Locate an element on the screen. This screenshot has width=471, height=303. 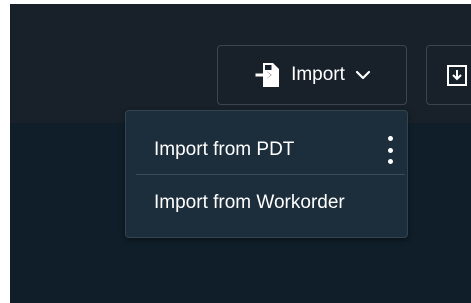
chevron-down-icon is located at coordinates (363, 75).